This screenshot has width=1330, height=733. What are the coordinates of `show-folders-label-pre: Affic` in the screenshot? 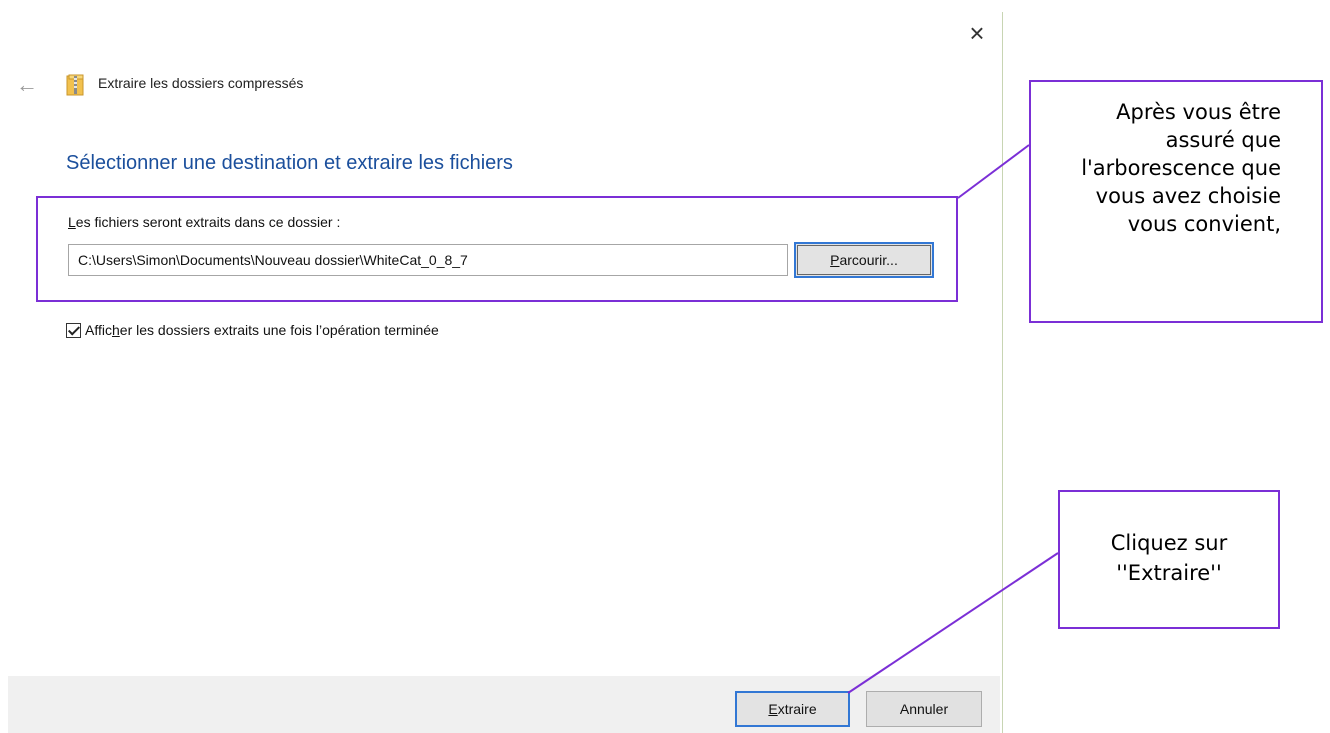 It's located at (98, 330).